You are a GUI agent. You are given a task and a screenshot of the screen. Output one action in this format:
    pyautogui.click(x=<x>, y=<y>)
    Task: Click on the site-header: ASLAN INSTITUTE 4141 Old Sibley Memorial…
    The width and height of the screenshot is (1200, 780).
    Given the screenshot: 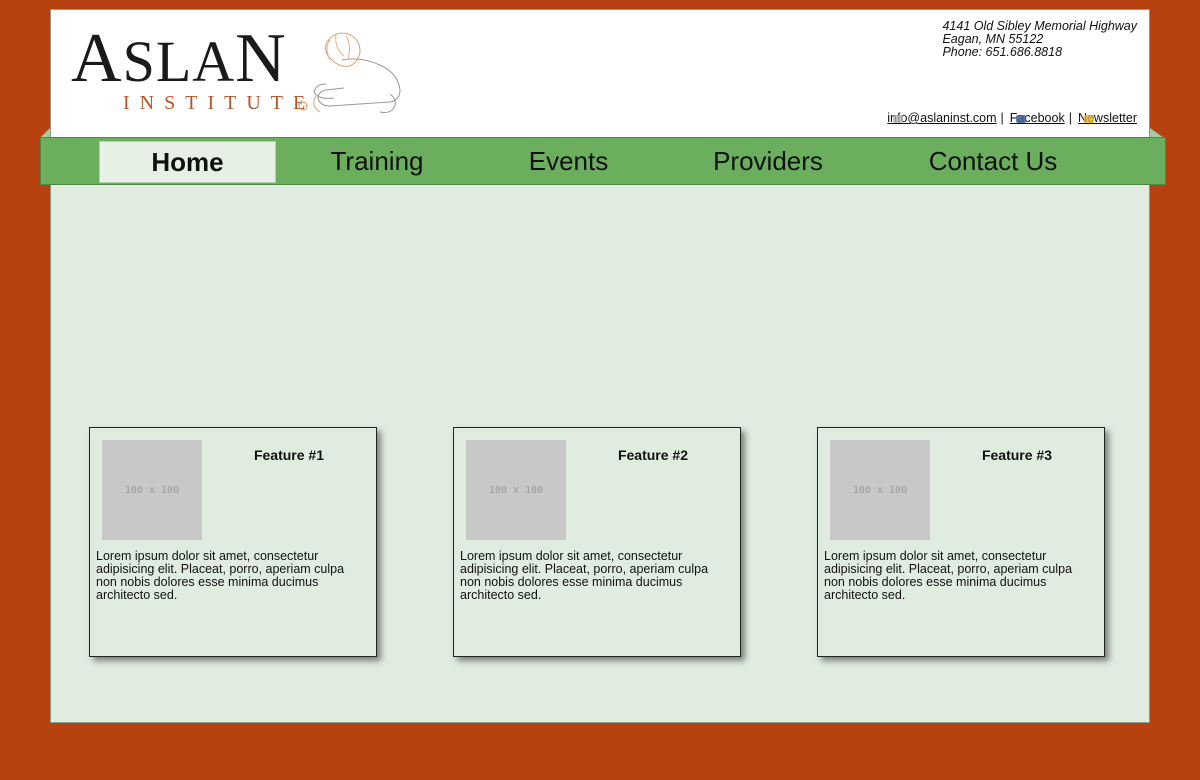 What is the action you would take?
    pyautogui.click(x=600, y=73)
    